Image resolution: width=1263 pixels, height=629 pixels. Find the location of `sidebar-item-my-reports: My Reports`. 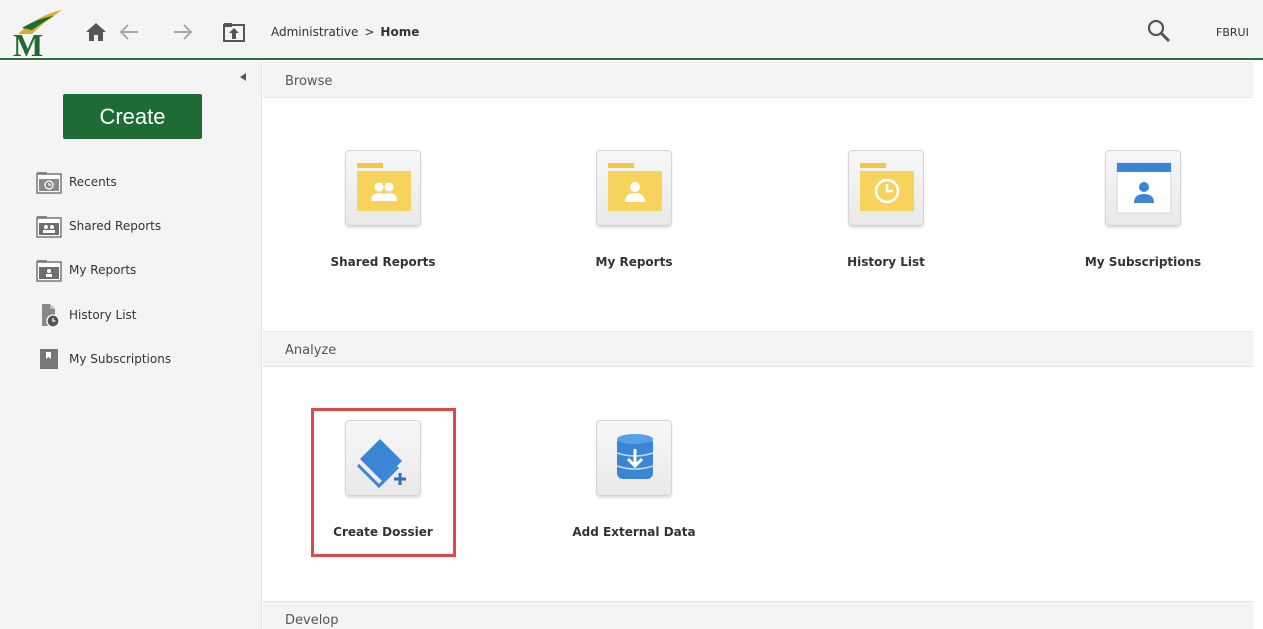

sidebar-item-my-reports: My Reports is located at coordinates (86, 270).